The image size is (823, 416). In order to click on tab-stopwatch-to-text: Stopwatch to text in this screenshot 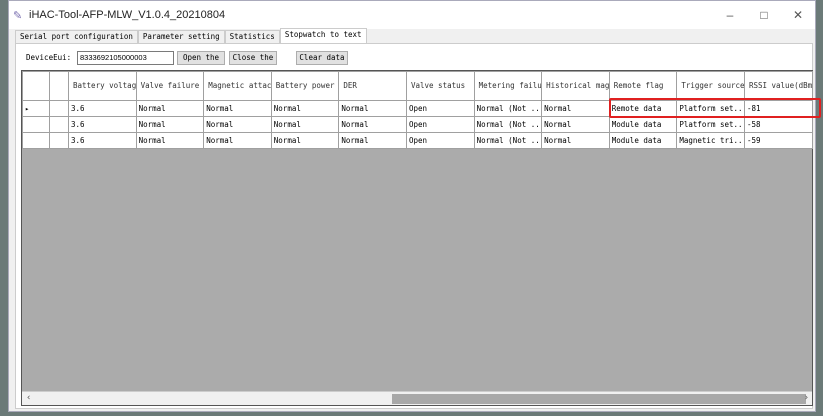, I will do `click(323, 35)`.